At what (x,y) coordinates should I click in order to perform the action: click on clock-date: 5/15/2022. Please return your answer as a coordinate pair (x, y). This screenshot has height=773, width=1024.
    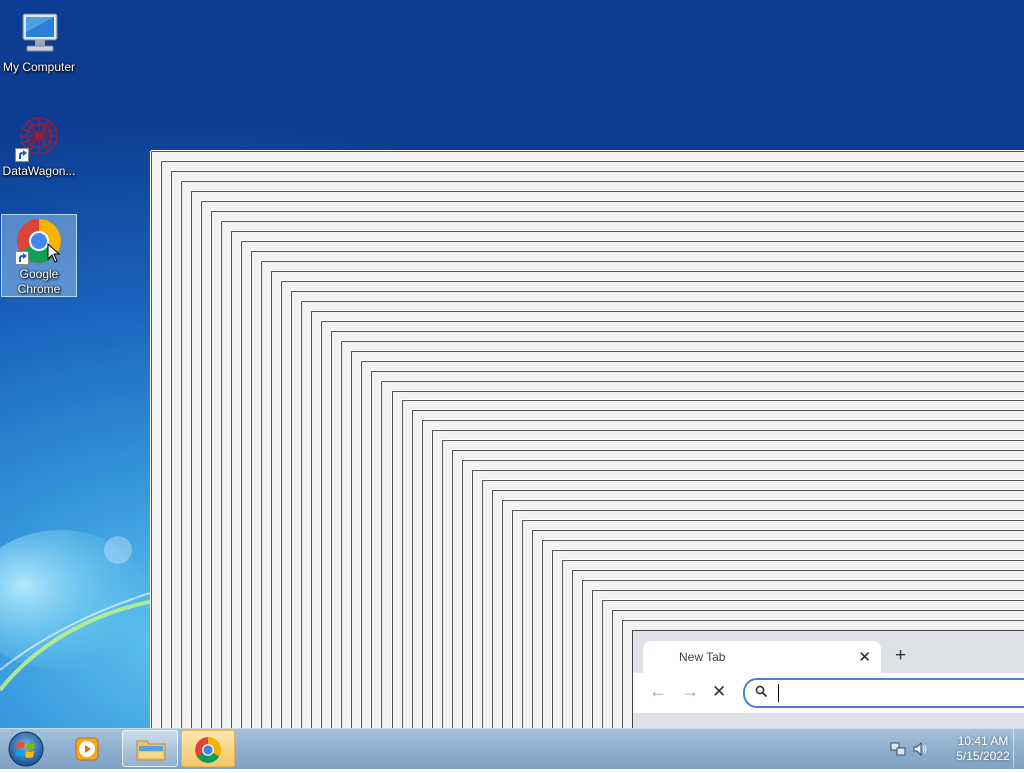
    Looking at the image, I should click on (983, 756).